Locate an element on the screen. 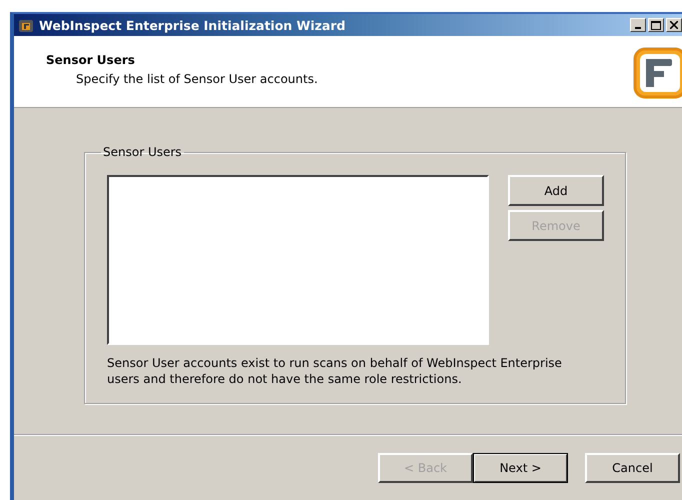 Image resolution: width=682 pixels, height=500 pixels. window-title: WebInspect Enterprise Initialization Wizard is located at coordinates (192, 25).